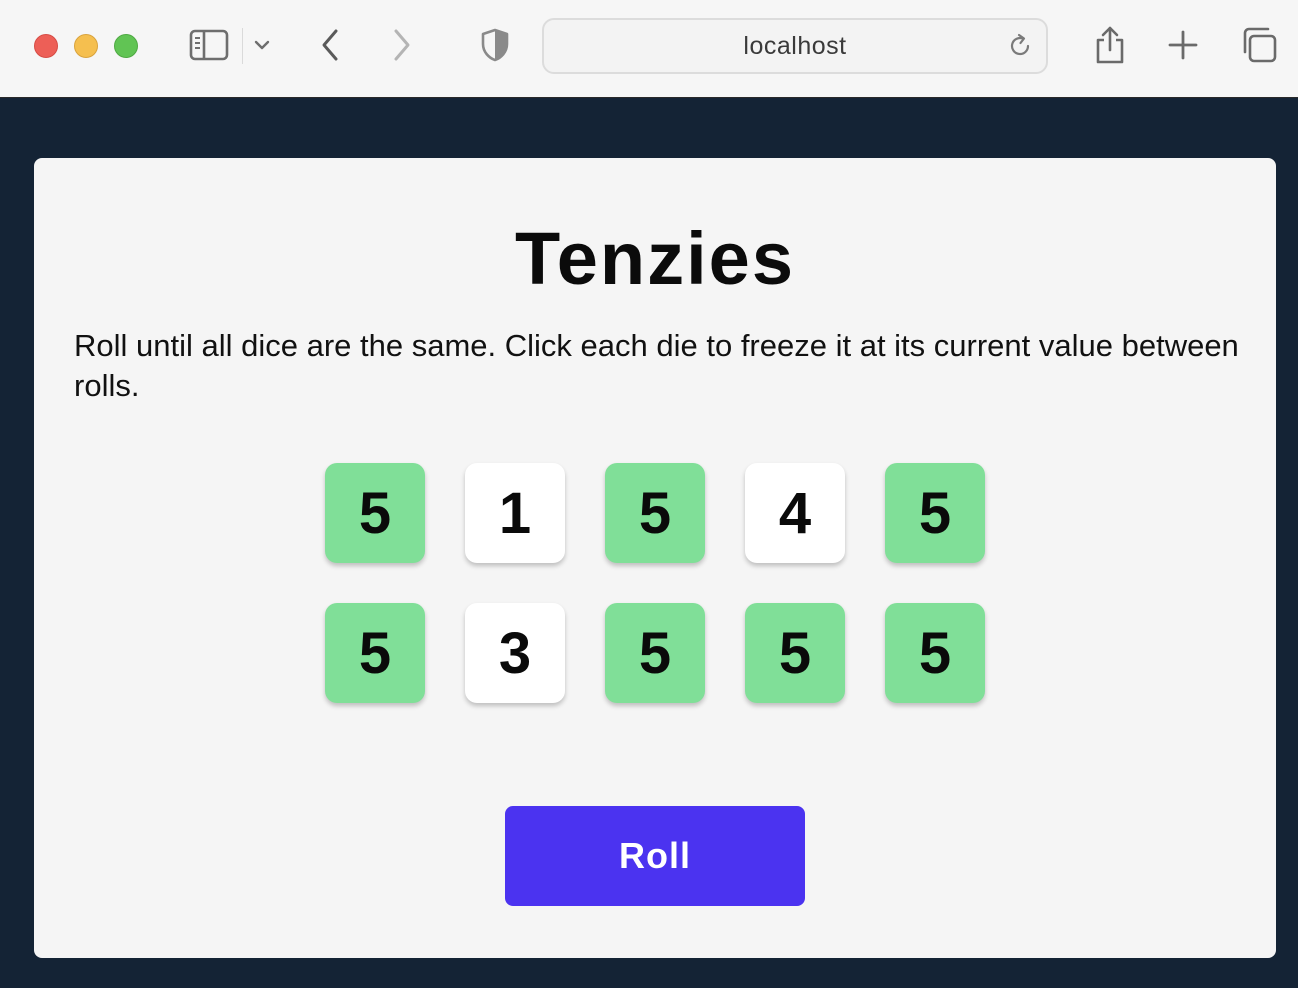 This screenshot has width=1298, height=988. What do you see at coordinates (1259, 45) in the screenshot?
I see `tabs-overview-icon` at bounding box center [1259, 45].